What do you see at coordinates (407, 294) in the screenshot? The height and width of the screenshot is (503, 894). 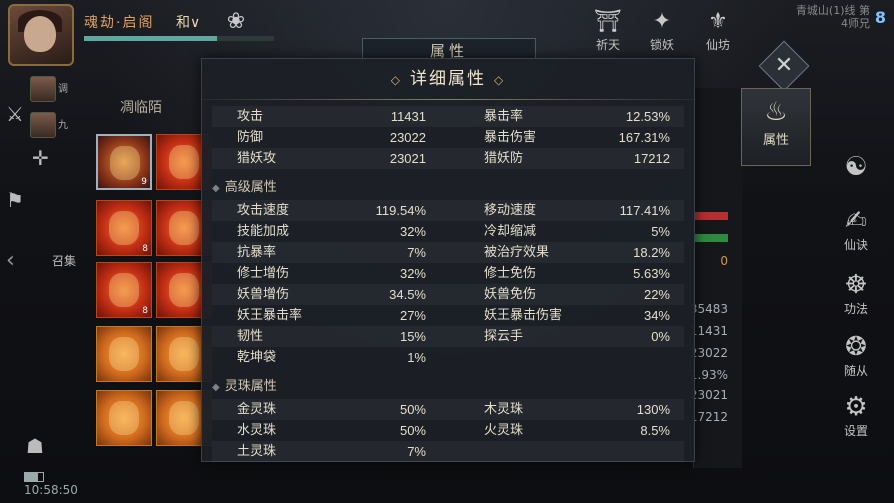 I see `attribute-value: 34.5%` at bounding box center [407, 294].